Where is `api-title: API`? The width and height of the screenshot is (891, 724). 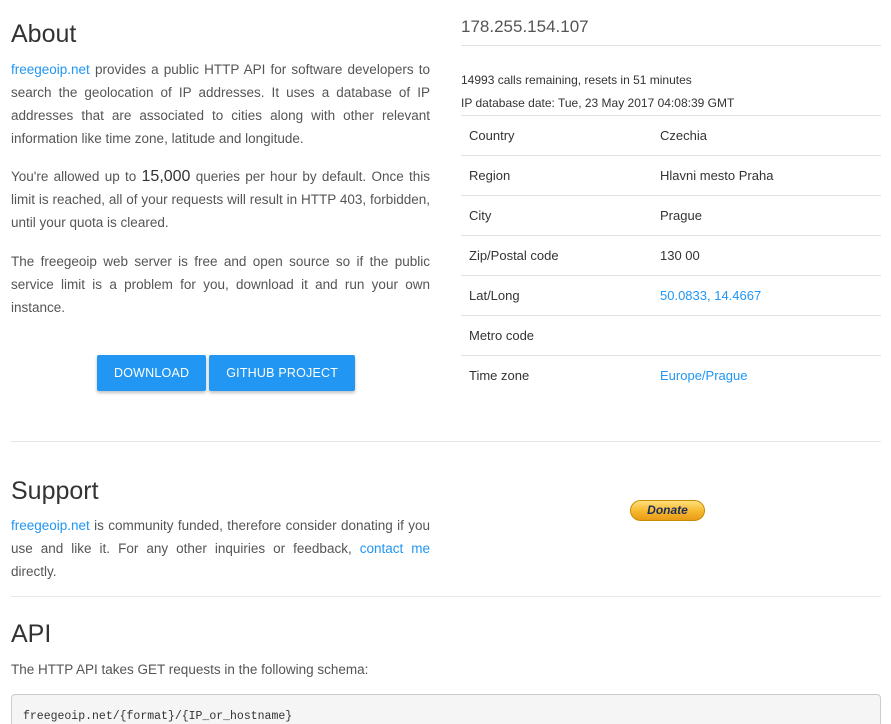 api-title: API is located at coordinates (31, 634).